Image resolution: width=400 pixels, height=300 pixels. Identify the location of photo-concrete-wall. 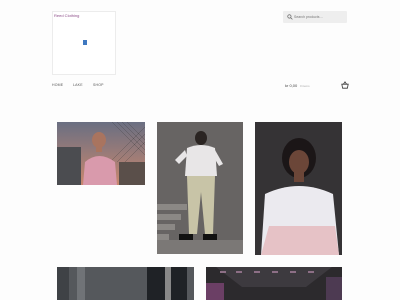
(125, 283).